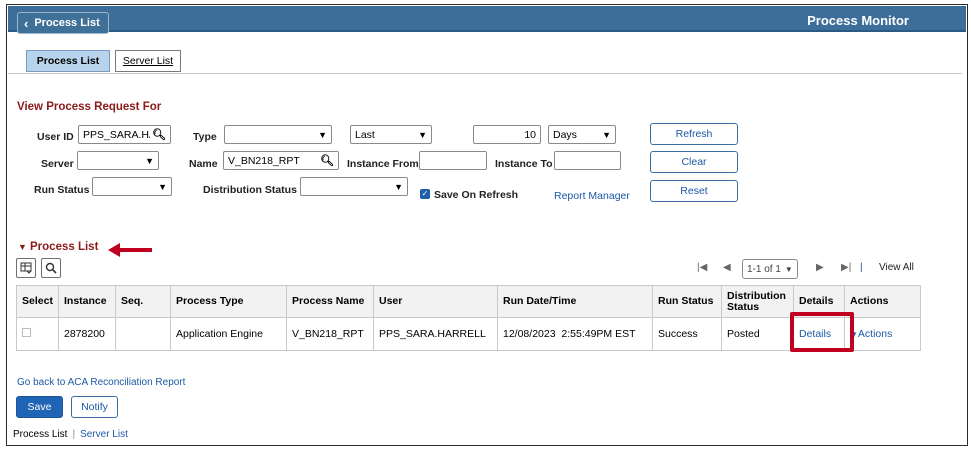 The height and width of the screenshot is (449, 971). What do you see at coordinates (67, 23) in the screenshot?
I see `back-button-label: Process List` at bounding box center [67, 23].